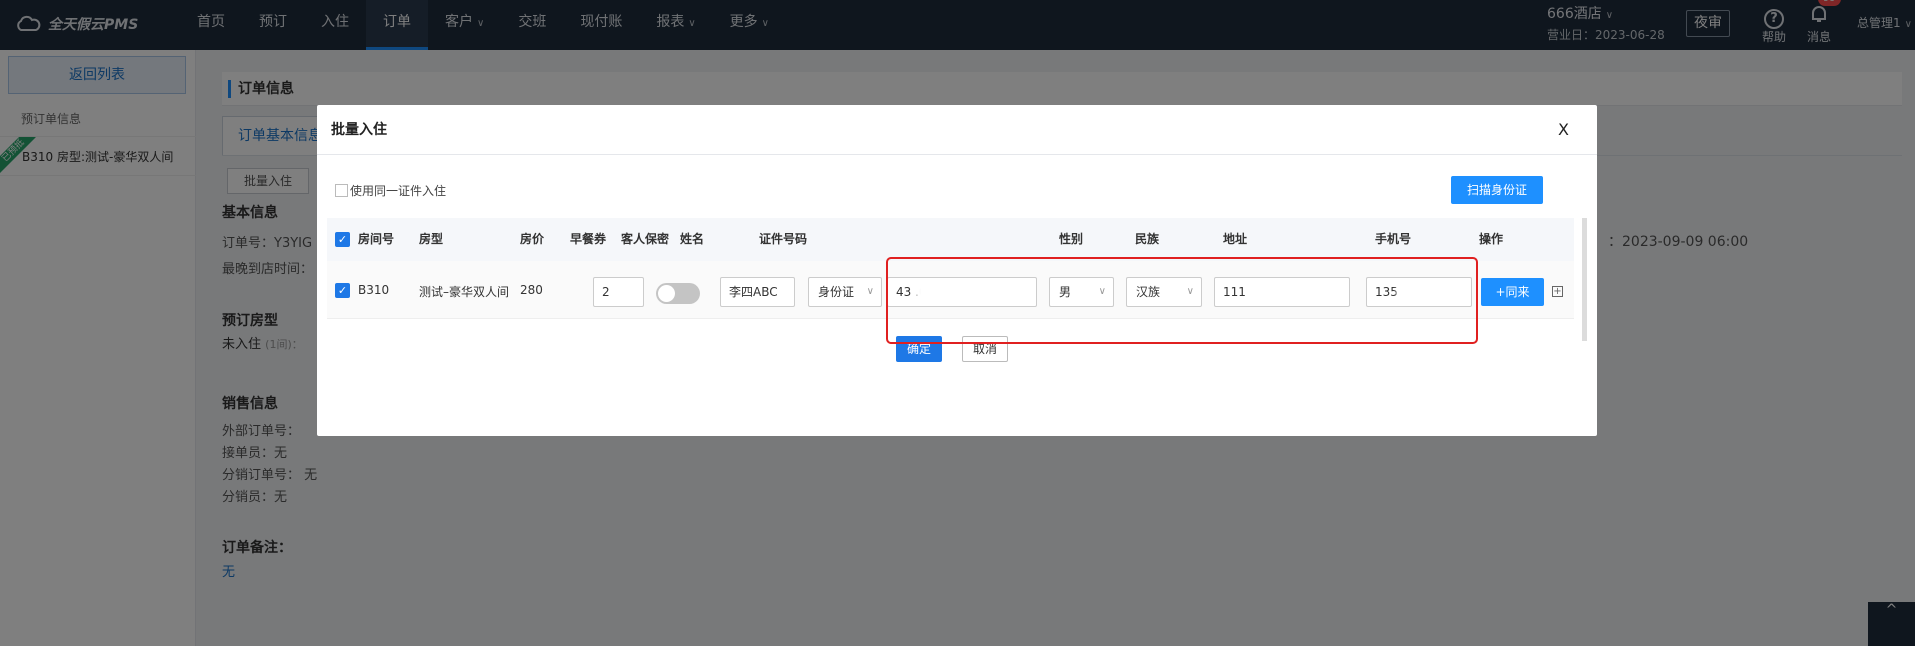 This screenshot has height=646, width=1915. Describe the element at coordinates (1512, 292) in the screenshot. I see `add-companion-button: +同来` at that location.